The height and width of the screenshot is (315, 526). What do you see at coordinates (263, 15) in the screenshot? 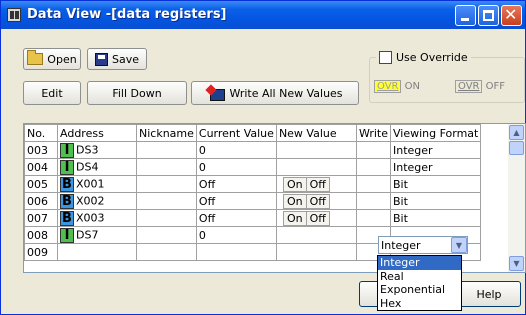
I see `title-bar: Data View -[data registers] ✕` at bounding box center [263, 15].